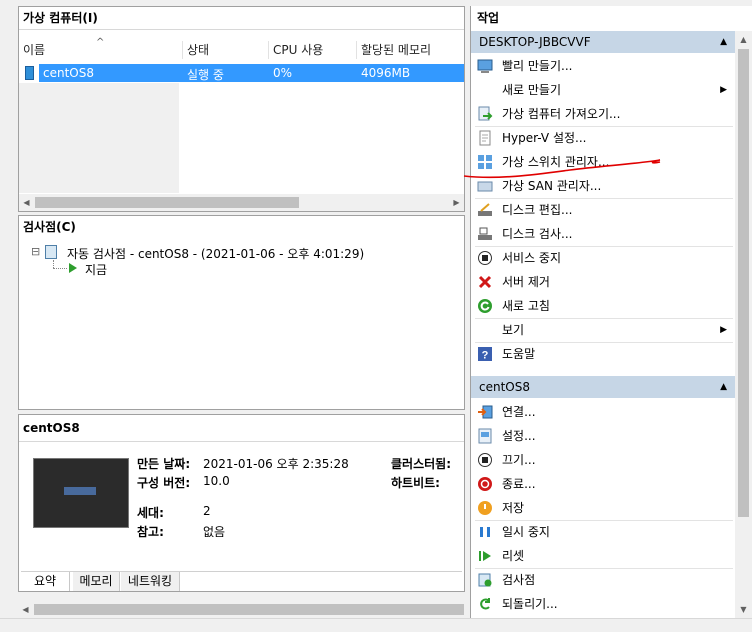 The height and width of the screenshot is (632, 752). I want to click on table-row: centOS8 실행 중 0% 4096MB, so click(243, 73).